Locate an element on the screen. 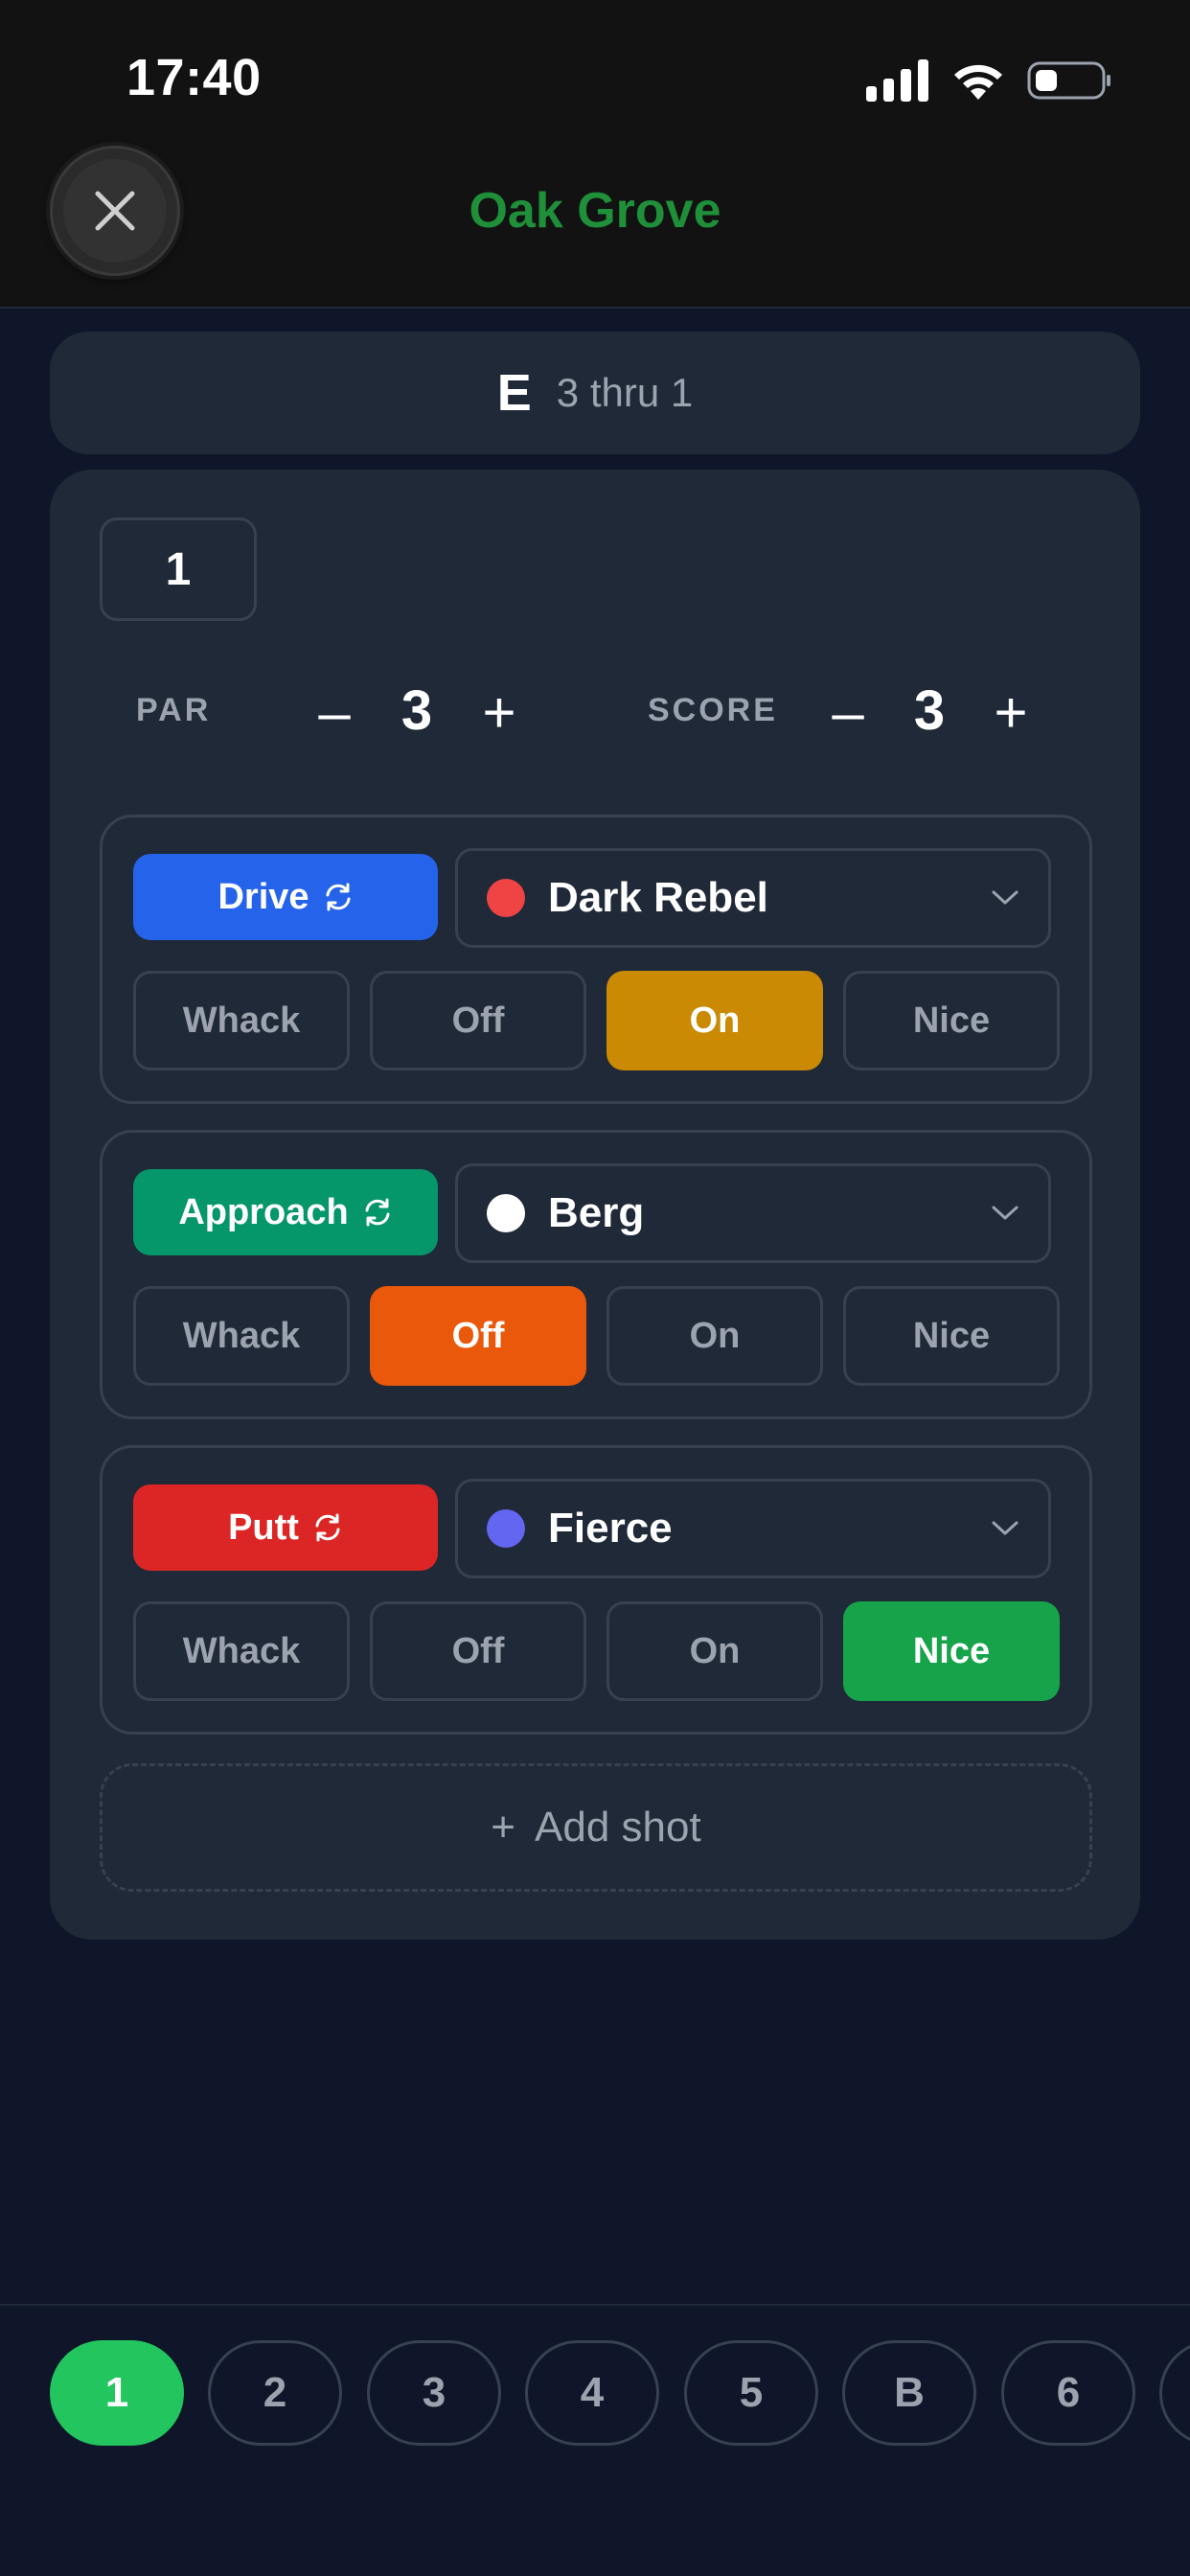 Image resolution: width=1190 pixels, height=2576 pixels. hole-pill-4: 4 is located at coordinates (592, 2393).